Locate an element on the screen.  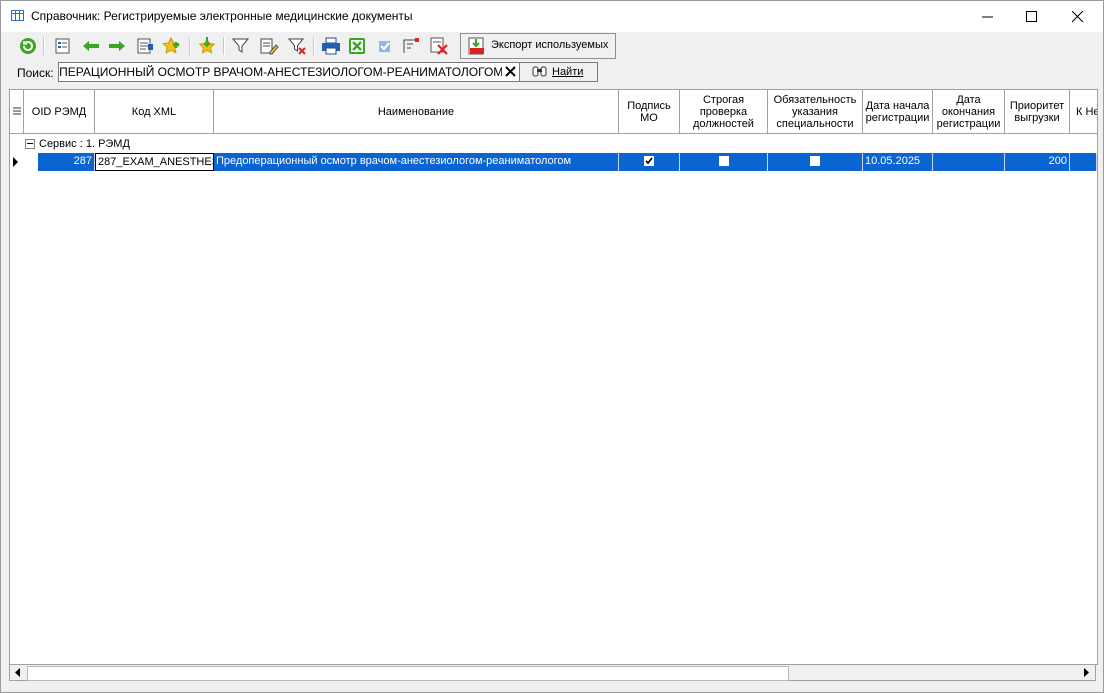
find-label: Найти is located at coordinates (568, 72).